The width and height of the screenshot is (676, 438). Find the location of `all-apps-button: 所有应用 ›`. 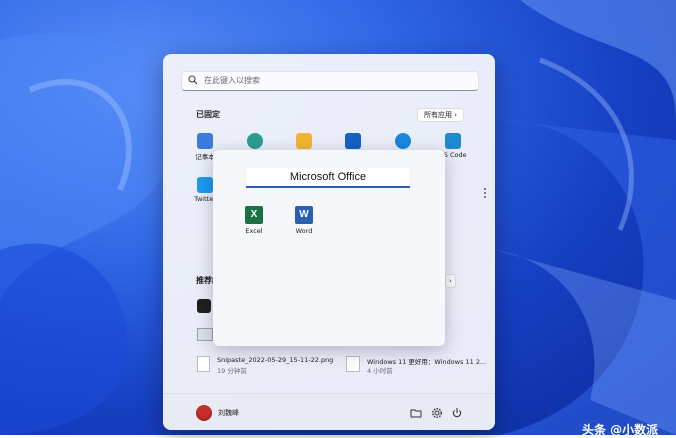

all-apps-button: 所有应用 › is located at coordinates (441, 115).